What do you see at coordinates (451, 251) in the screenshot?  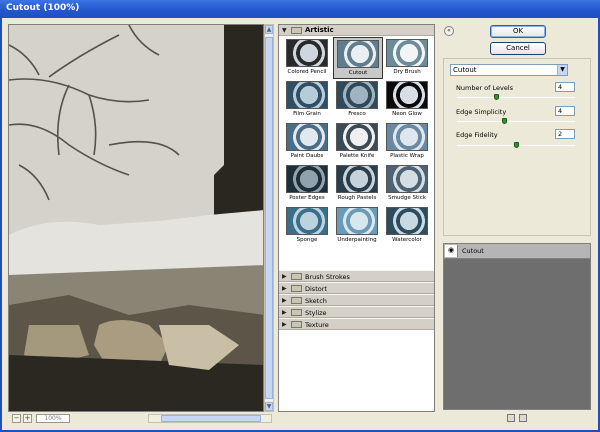 I see `eye-icon: ◉` at bounding box center [451, 251].